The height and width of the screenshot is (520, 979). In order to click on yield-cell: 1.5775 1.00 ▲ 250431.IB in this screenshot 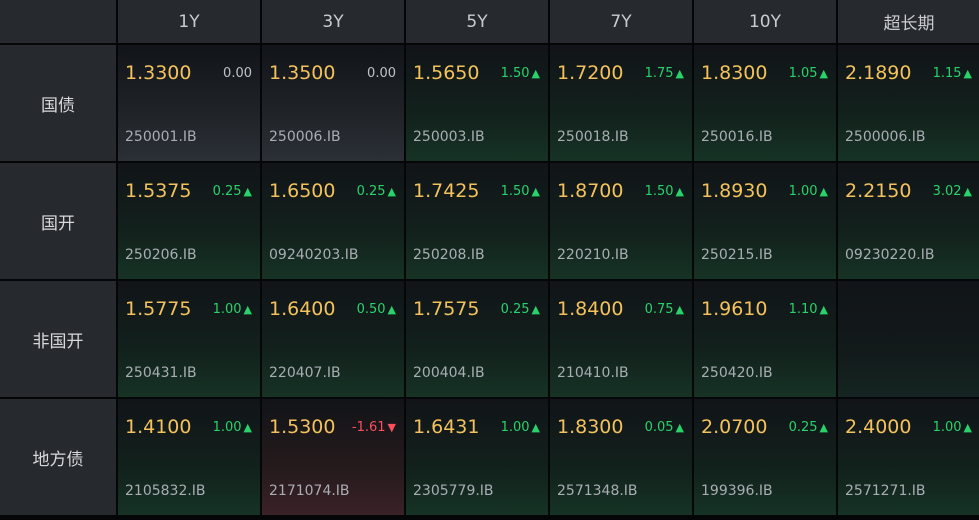, I will do `click(189, 339)`.